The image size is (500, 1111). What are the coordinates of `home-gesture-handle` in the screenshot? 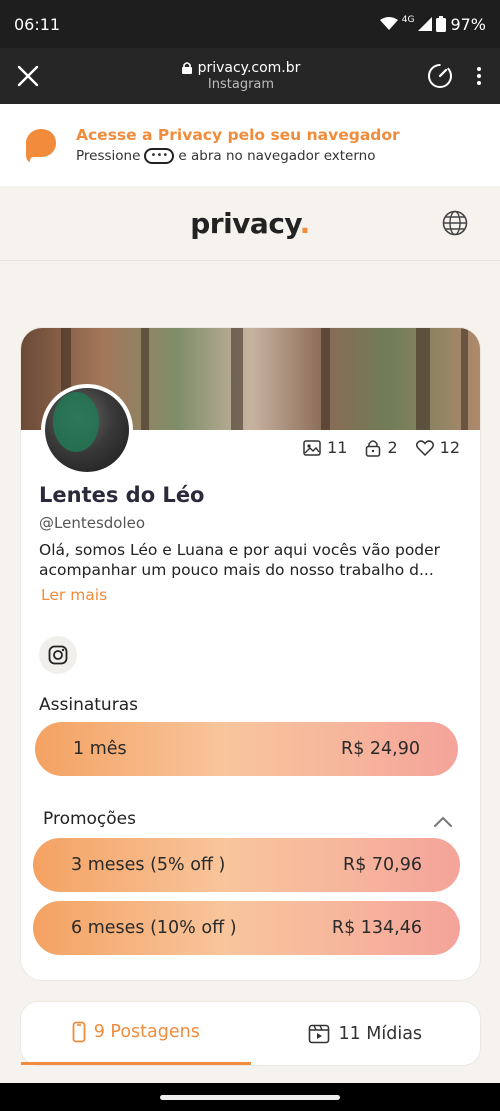 It's located at (250, 1097).